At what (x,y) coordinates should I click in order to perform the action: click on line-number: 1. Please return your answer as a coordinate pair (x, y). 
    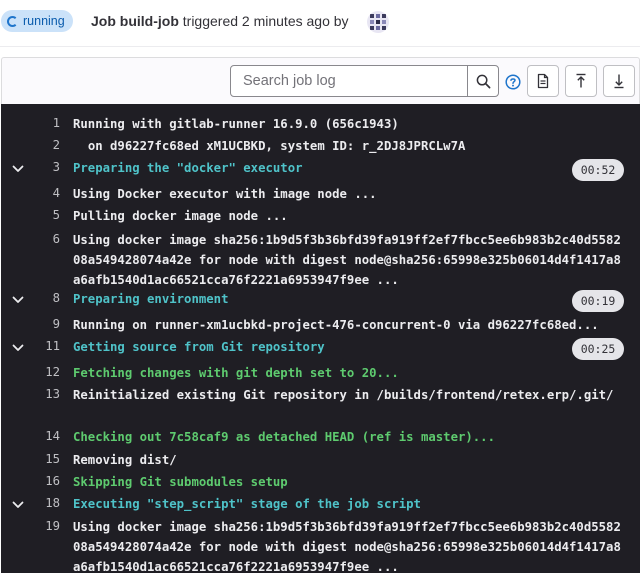
    Looking at the image, I should click on (44, 123).